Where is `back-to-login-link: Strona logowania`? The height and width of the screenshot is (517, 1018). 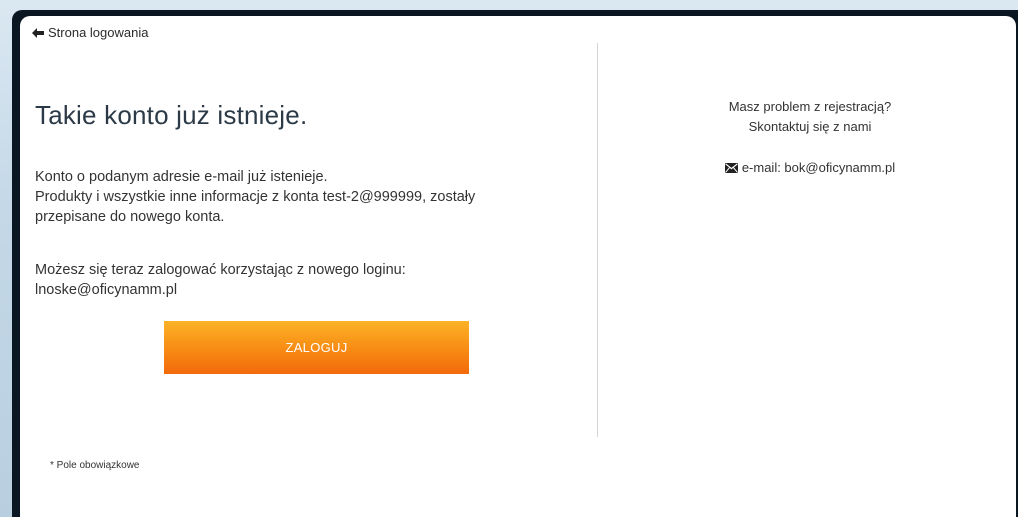 back-to-login-link: Strona logowania is located at coordinates (90, 32).